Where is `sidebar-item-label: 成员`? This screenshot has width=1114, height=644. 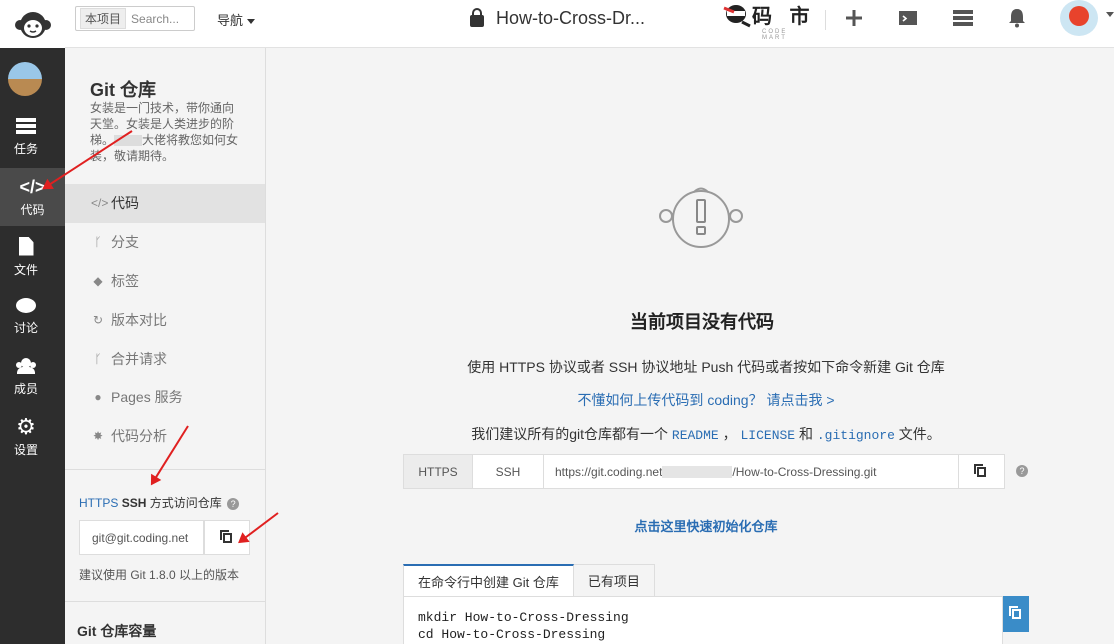 sidebar-item-label: 成员 is located at coordinates (25, 388).